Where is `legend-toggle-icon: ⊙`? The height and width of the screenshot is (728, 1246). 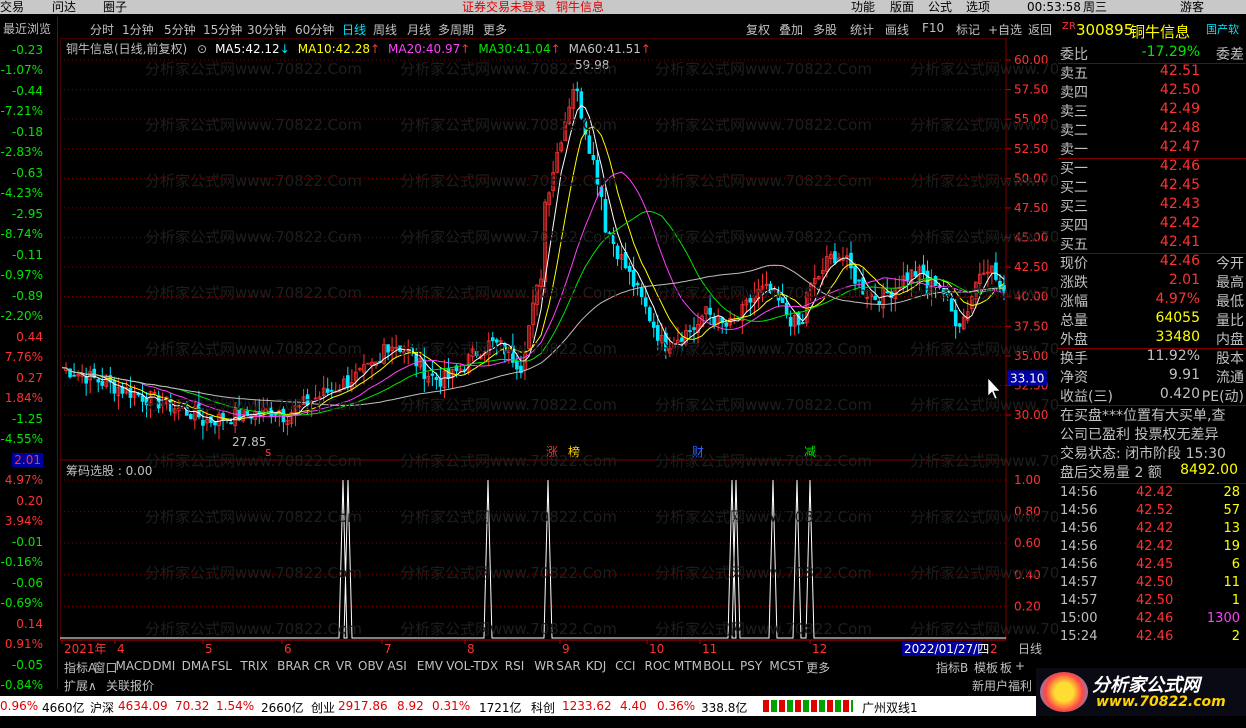
legend-toggle-icon: ⊙ is located at coordinates (202, 49).